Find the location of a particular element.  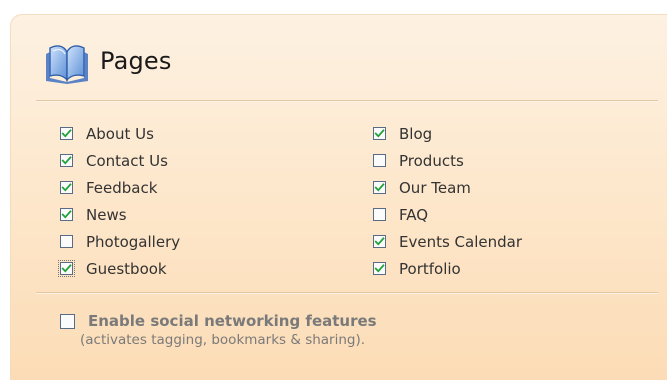

page-option-label: FAQ is located at coordinates (414, 214).